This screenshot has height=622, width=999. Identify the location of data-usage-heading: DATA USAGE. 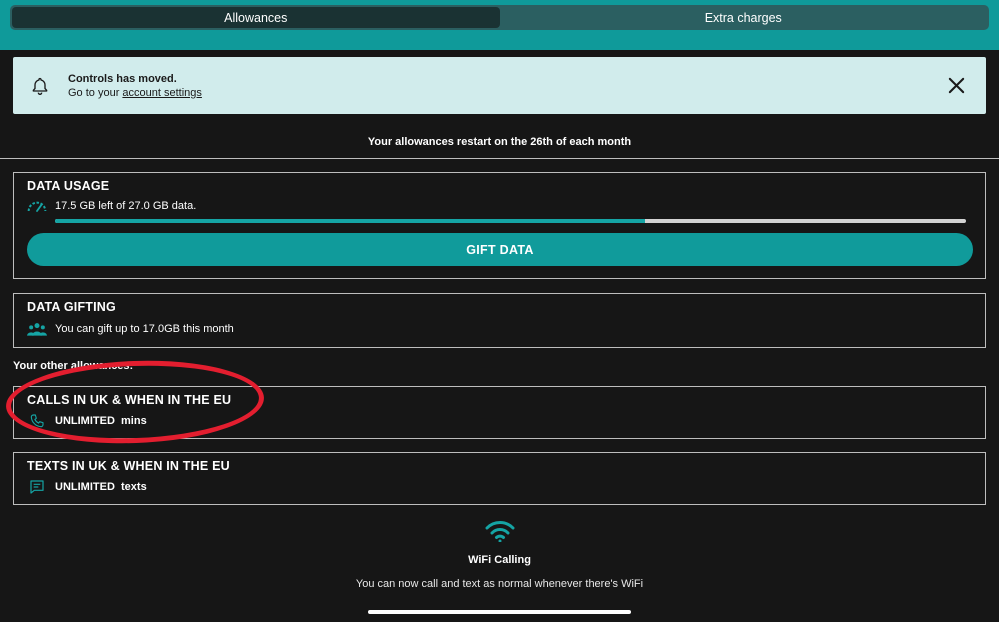
(68, 186).